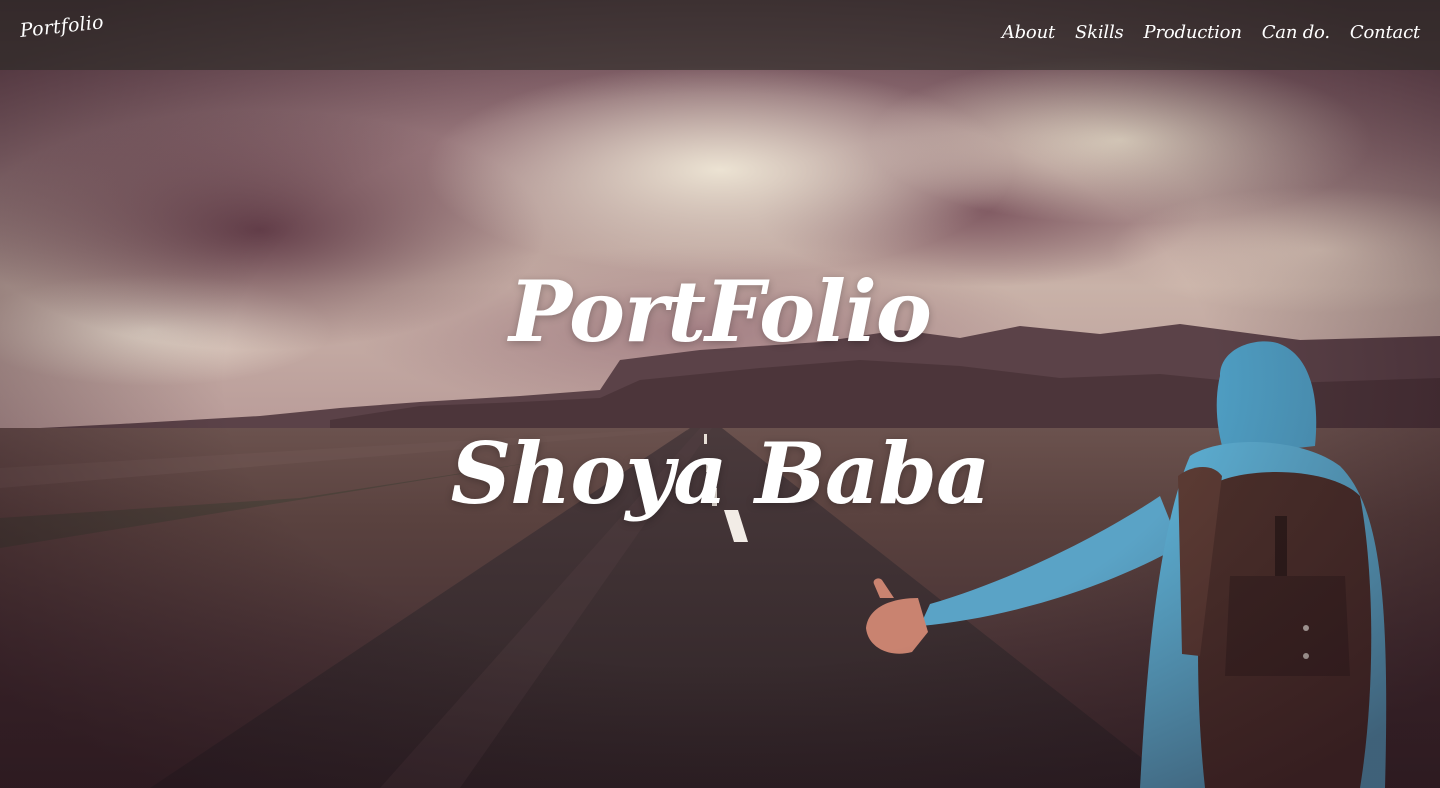 The width and height of the screenshot is (1440, 788). I want to click on nav-link-production: Production, so click(1193, 32).